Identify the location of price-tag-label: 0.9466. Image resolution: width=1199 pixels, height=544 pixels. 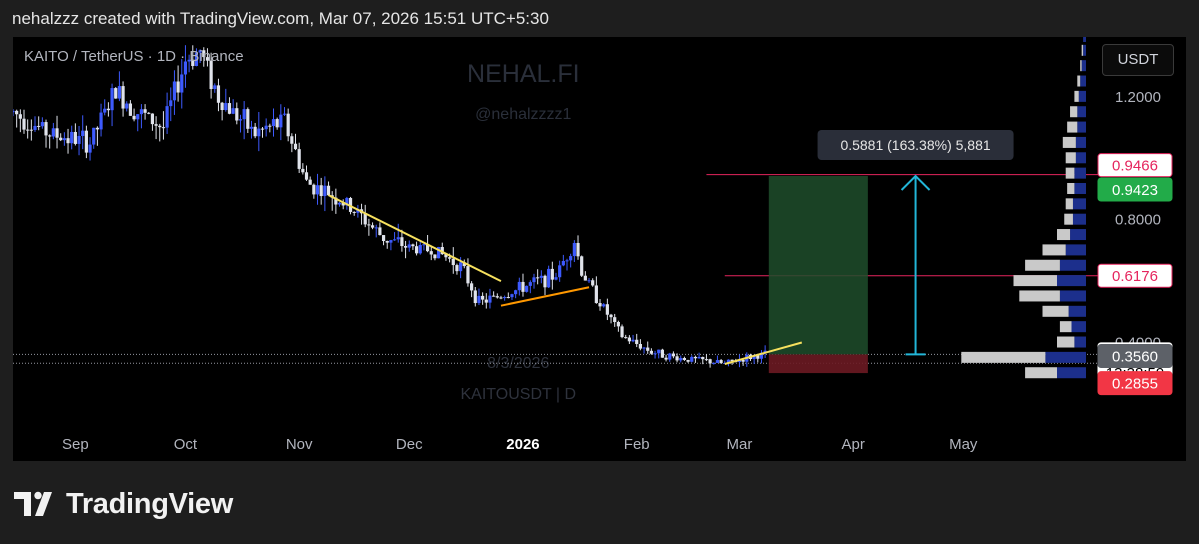
(1135, 166).